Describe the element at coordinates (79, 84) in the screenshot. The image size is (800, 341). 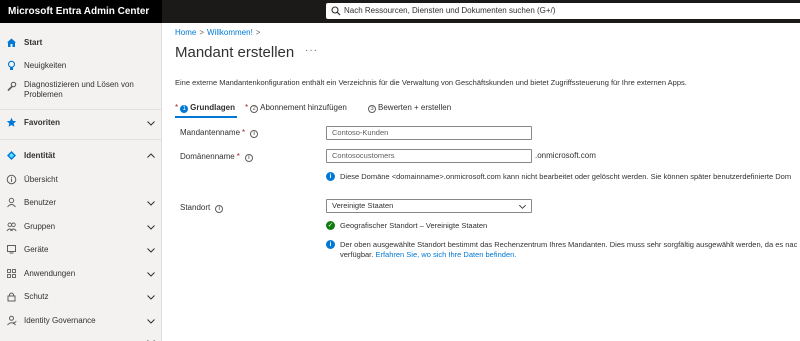
I see `sidebar-item-label: Diagnostizieren und Lösen von` at that location.